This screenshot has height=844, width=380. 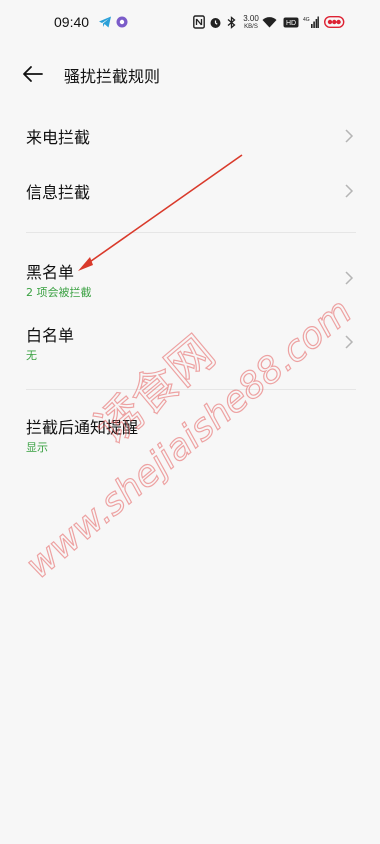 What do you see at coordinates (122, 22) in the screenshot?
I see `app-icon` at bounding box center [122, 22].